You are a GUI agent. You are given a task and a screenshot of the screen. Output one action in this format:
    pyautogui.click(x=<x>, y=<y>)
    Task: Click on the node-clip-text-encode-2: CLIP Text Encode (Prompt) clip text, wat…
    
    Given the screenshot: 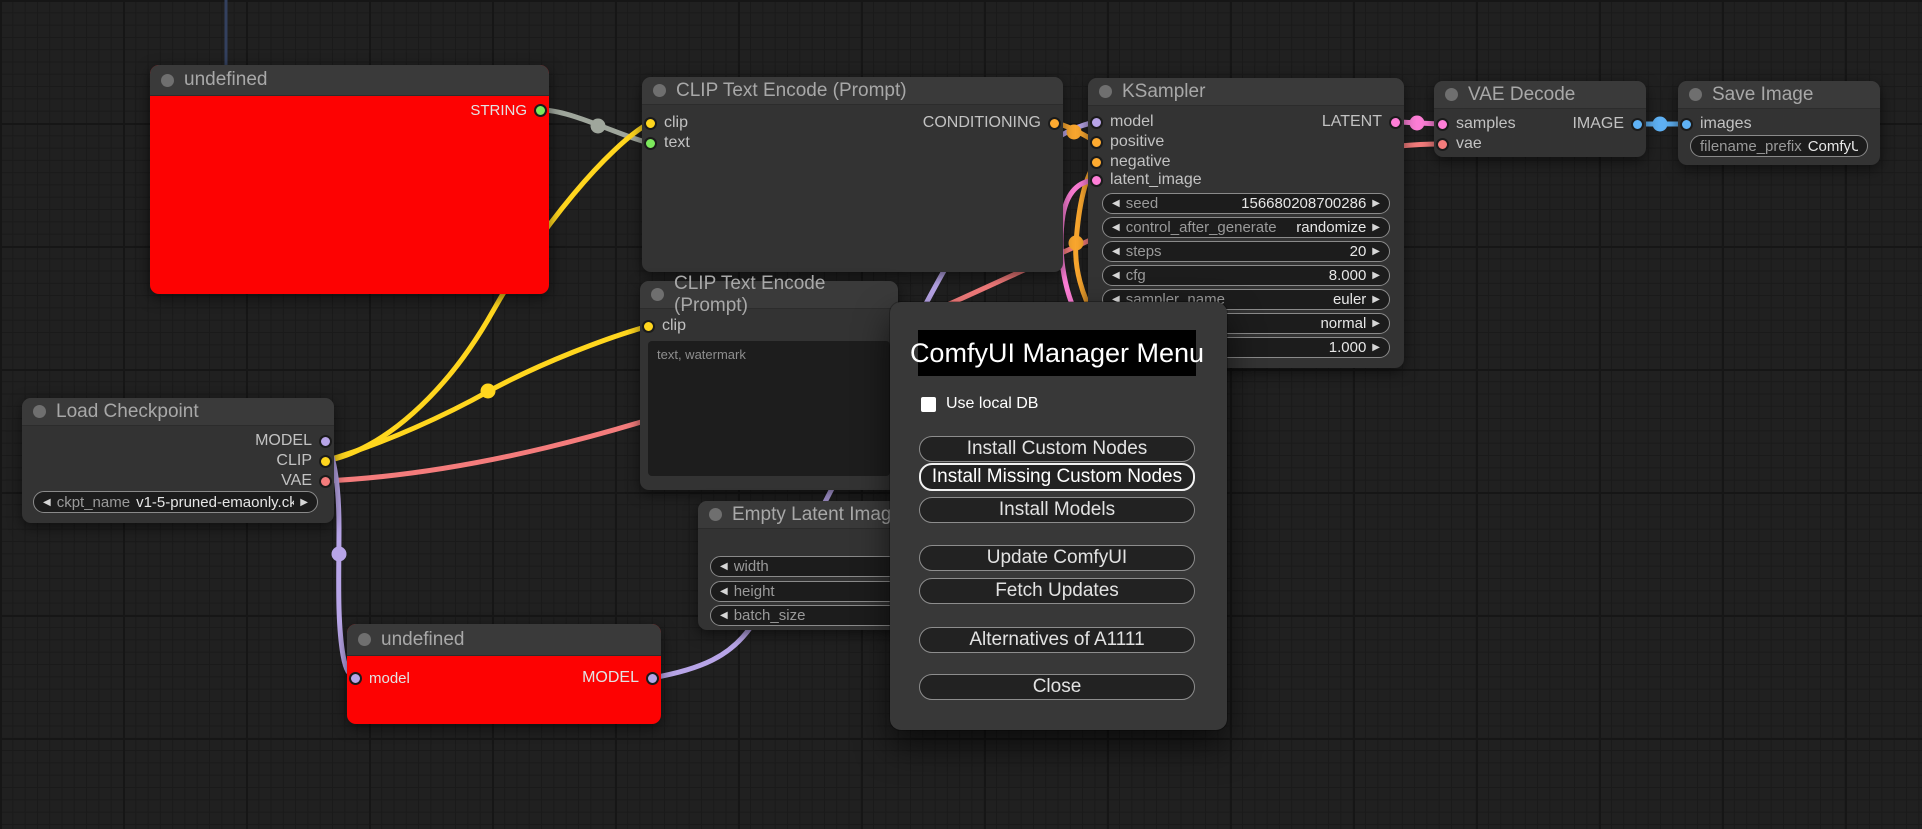 What is the action you would take?
    pyautogui.click(x=769, y=381)
    